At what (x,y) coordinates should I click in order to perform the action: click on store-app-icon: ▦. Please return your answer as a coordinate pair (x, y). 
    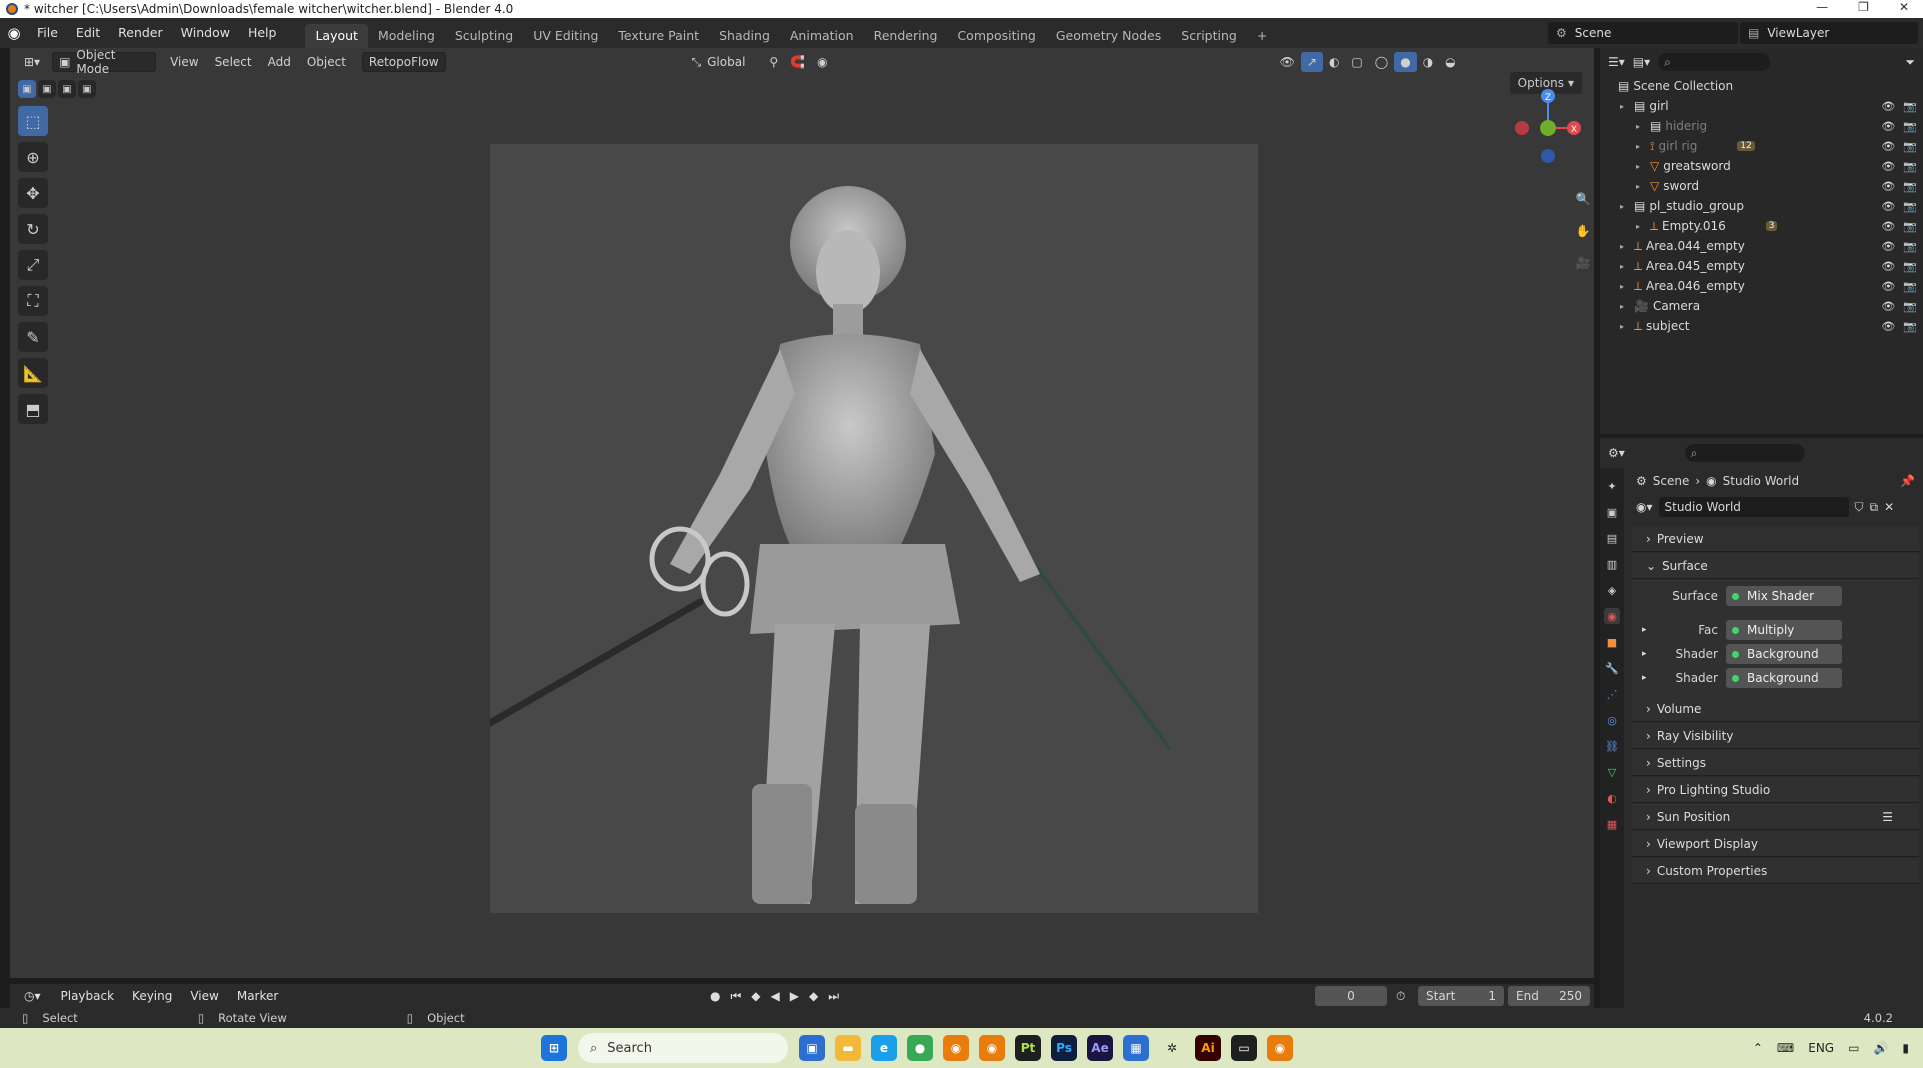
    Looking at the image, I should click on (1136, 1048).